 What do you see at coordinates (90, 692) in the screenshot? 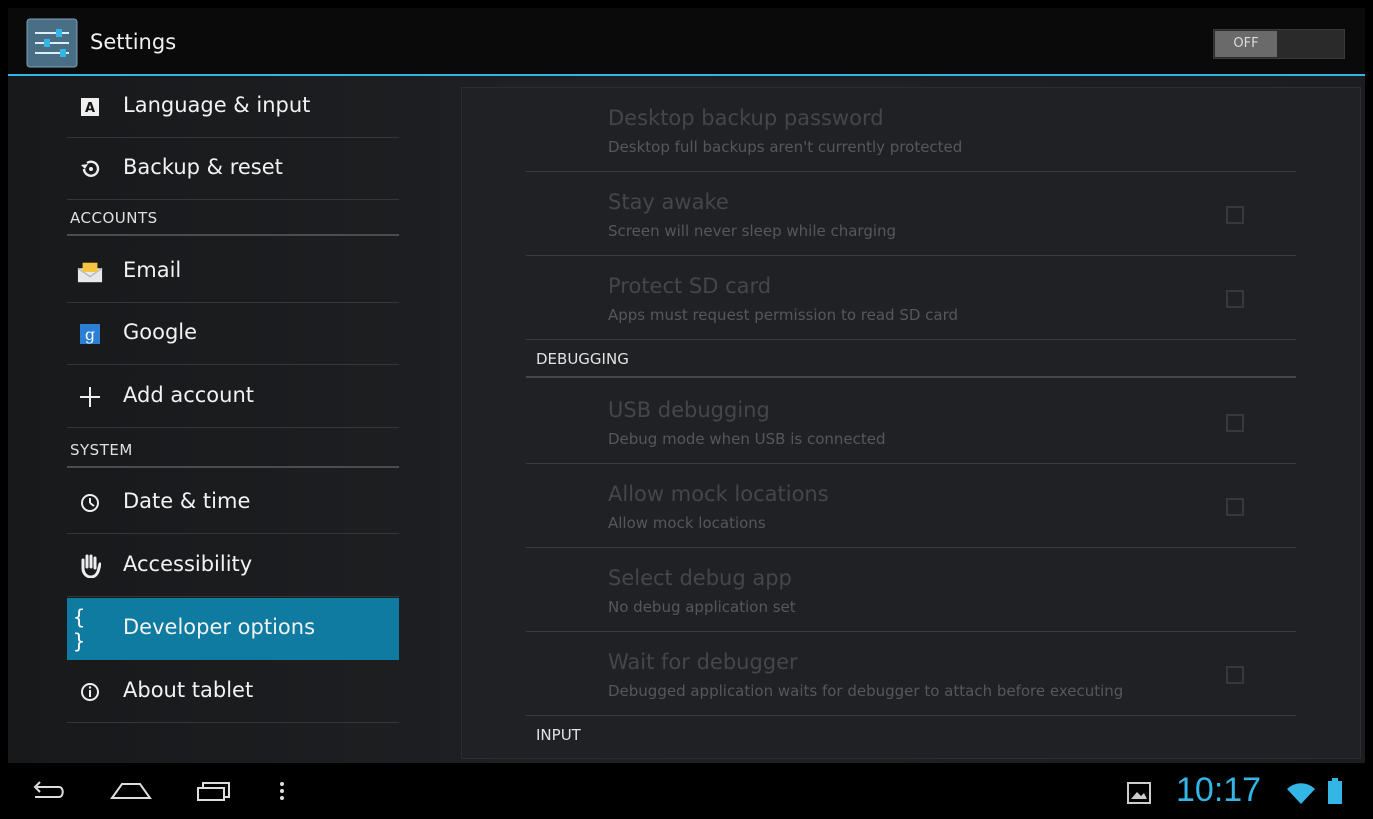
I see `info-icon` at bounding box center [90, 692].